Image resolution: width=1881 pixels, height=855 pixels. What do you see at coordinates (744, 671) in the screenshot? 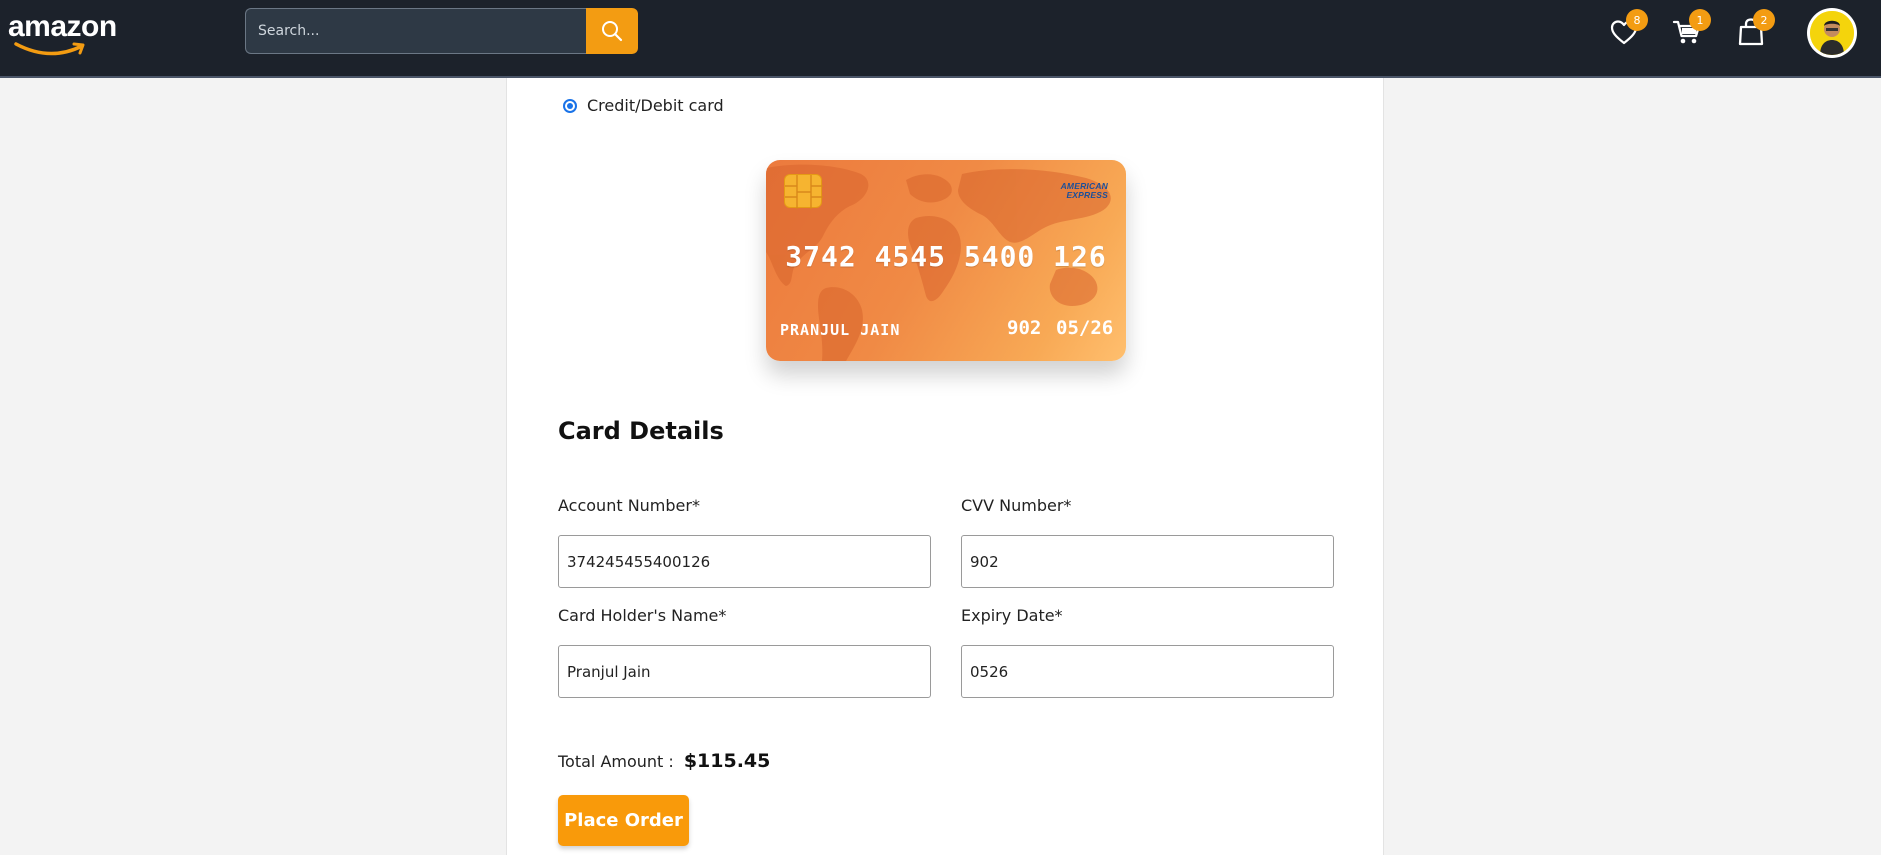
I see `card-holder-name-input` at bounding box center [744, 671].